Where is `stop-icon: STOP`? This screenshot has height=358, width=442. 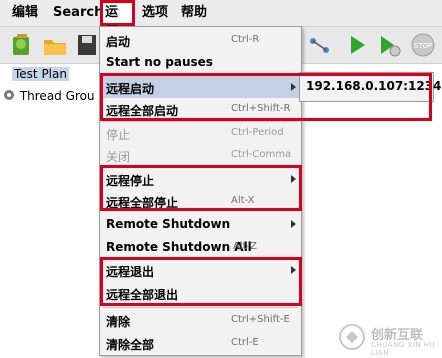
stop-icon: STOP is located at coordinates (423, 45).